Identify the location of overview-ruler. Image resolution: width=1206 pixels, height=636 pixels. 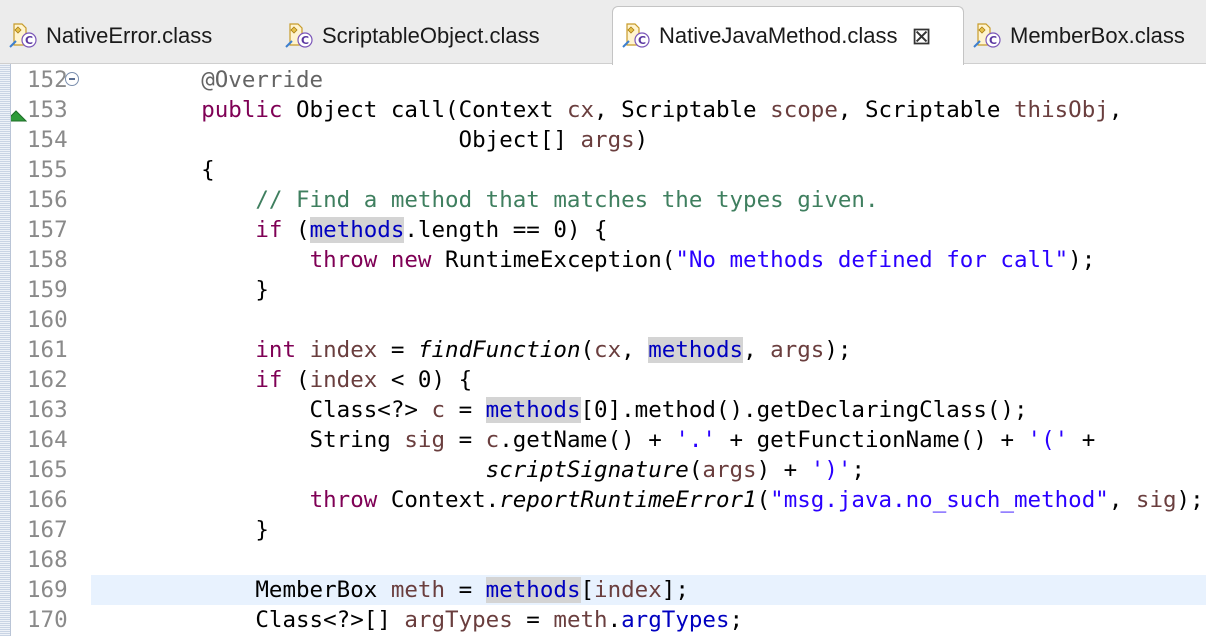
(5, 350).